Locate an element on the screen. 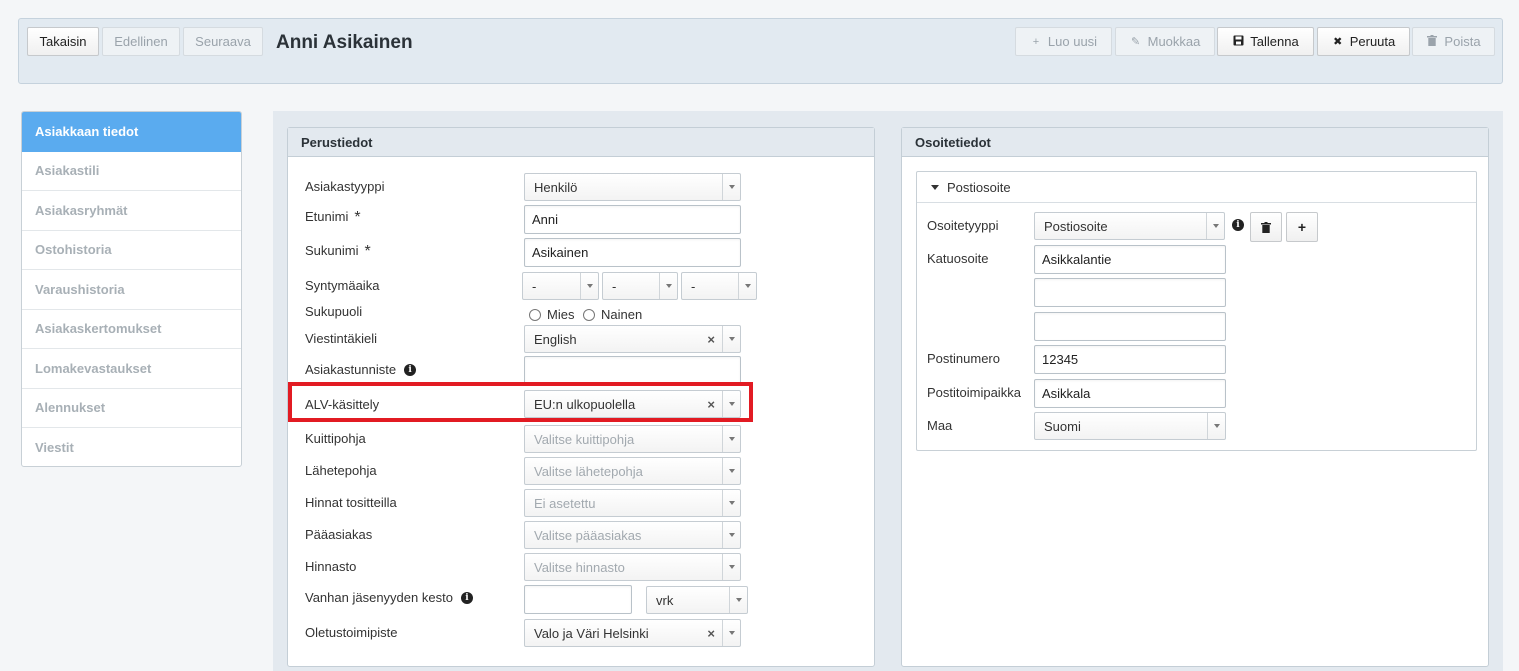  gender-female-option: Nainen is located at coordinates (612, 314).